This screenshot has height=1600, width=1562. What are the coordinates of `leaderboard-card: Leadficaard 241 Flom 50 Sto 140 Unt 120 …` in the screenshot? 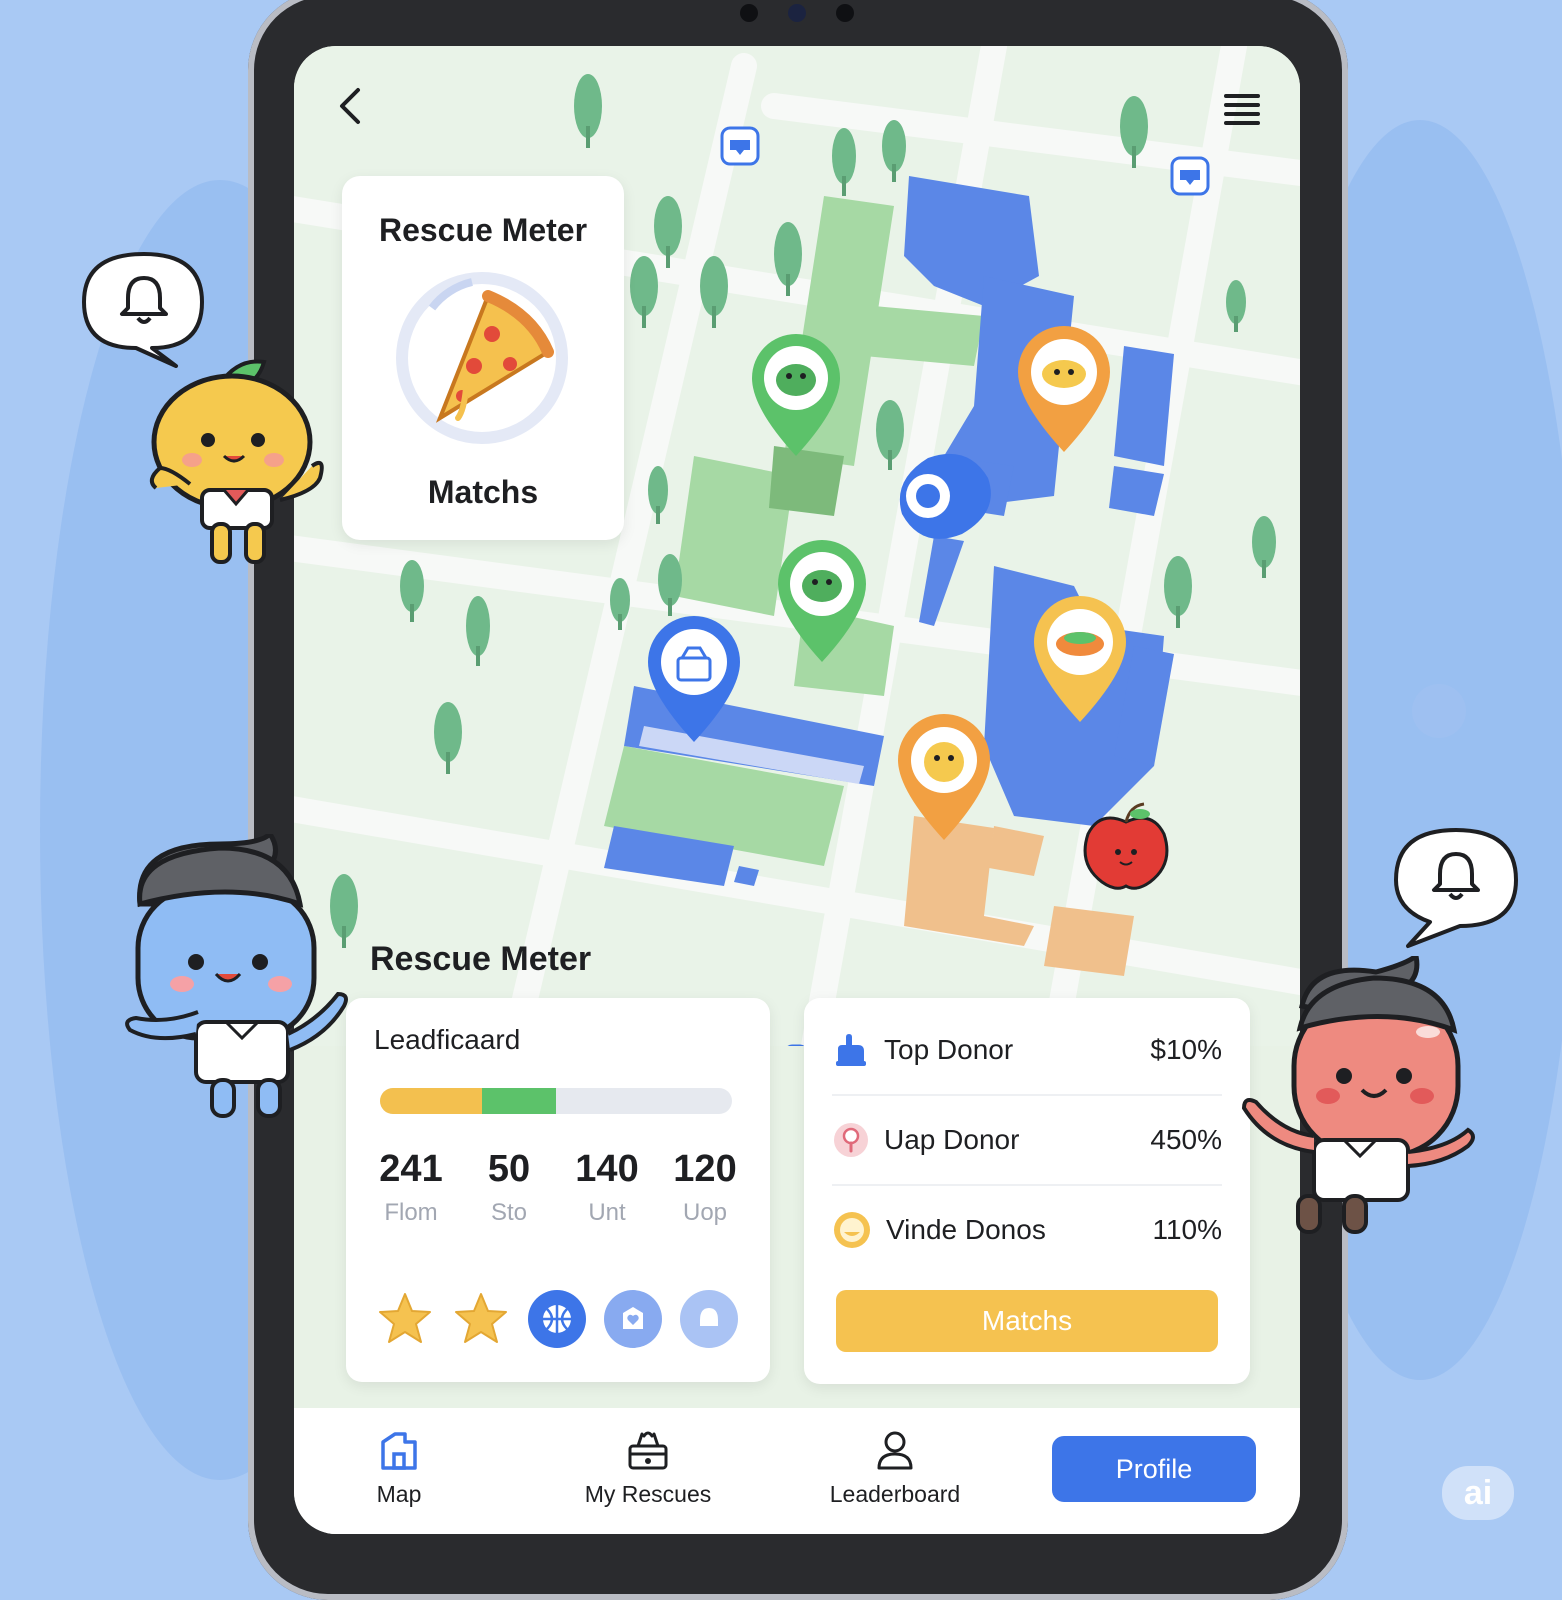 It's located at (558, 1190).